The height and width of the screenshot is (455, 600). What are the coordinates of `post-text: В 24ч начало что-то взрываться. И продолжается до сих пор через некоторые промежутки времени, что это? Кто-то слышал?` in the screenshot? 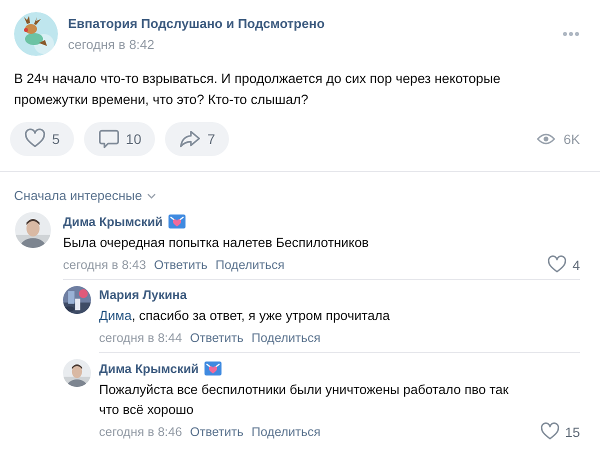 It's located at (257, 89).